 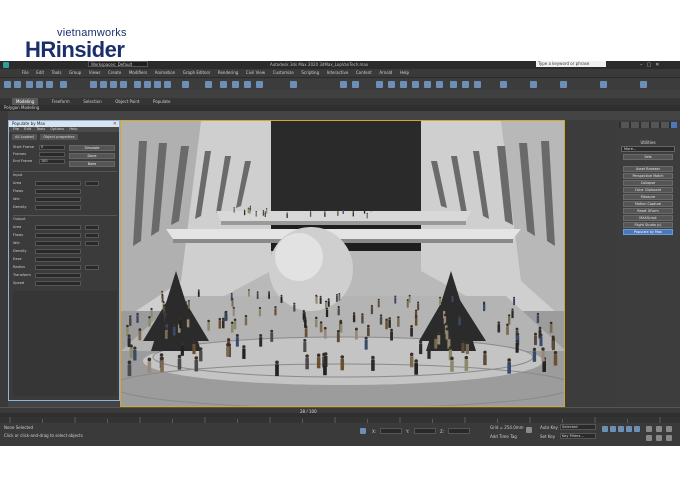 What do you see at coordinates (625, 125) in the screenshot?
I see `create-tab-icon` at bounding box center [625, 125].